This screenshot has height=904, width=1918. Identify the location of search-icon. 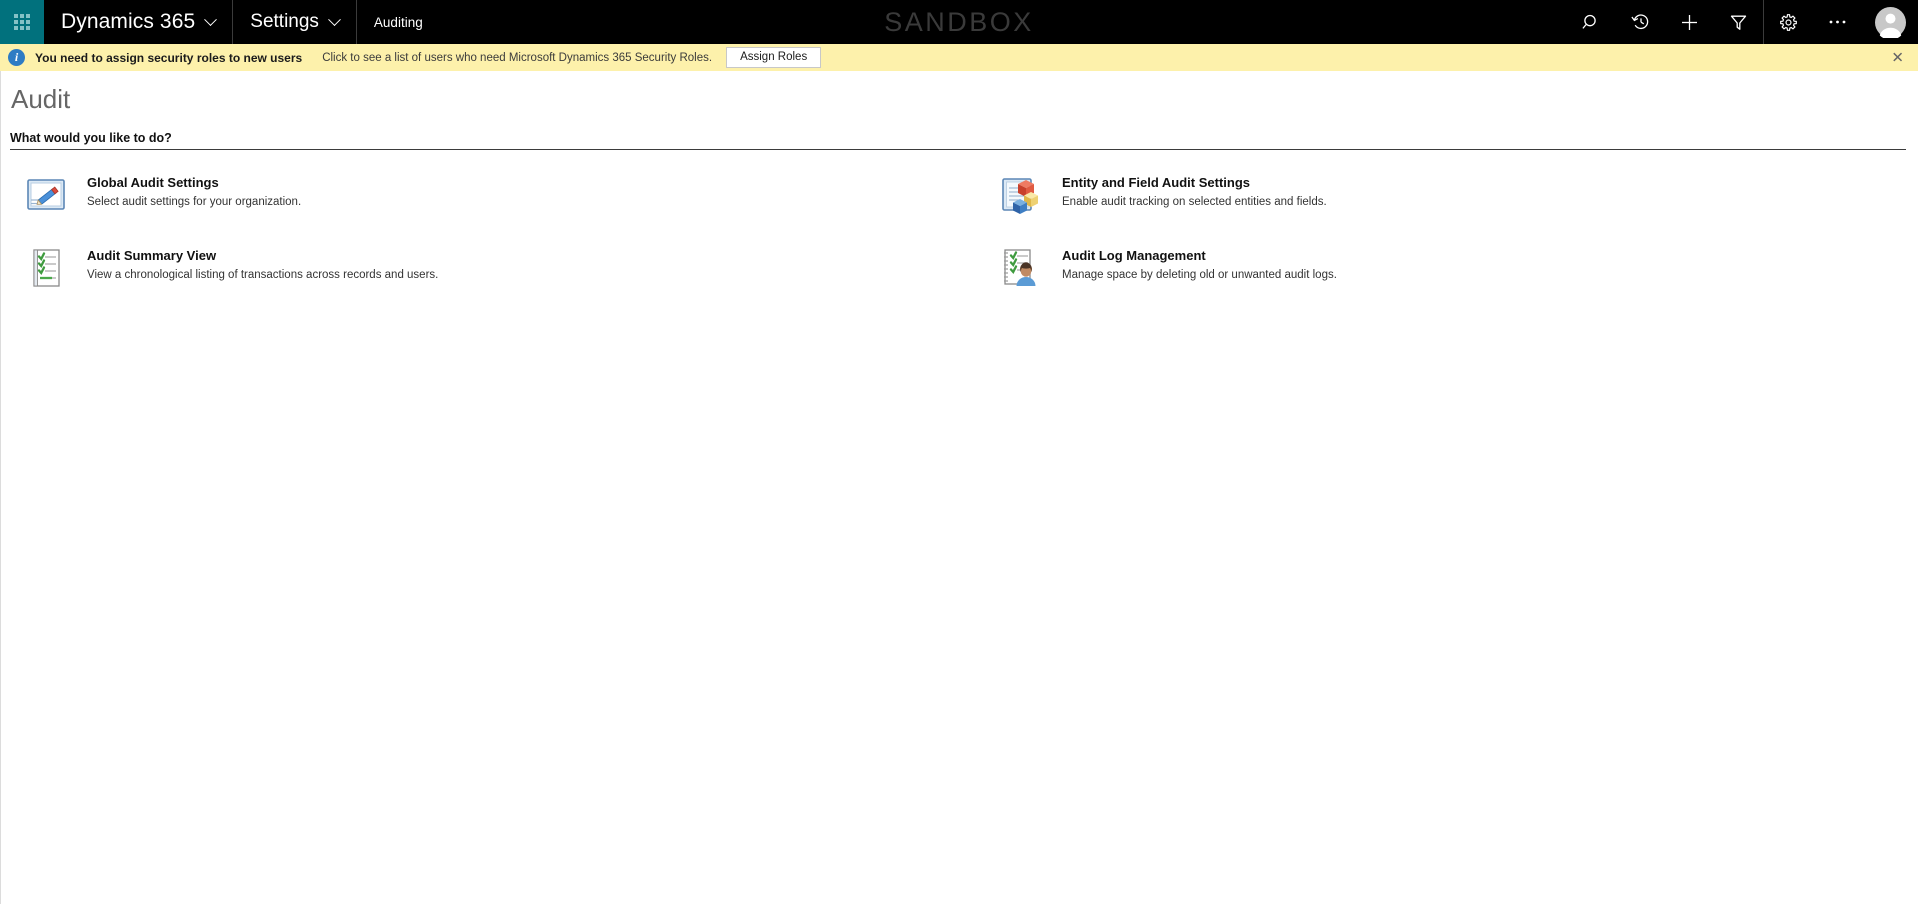
(1589, 21).